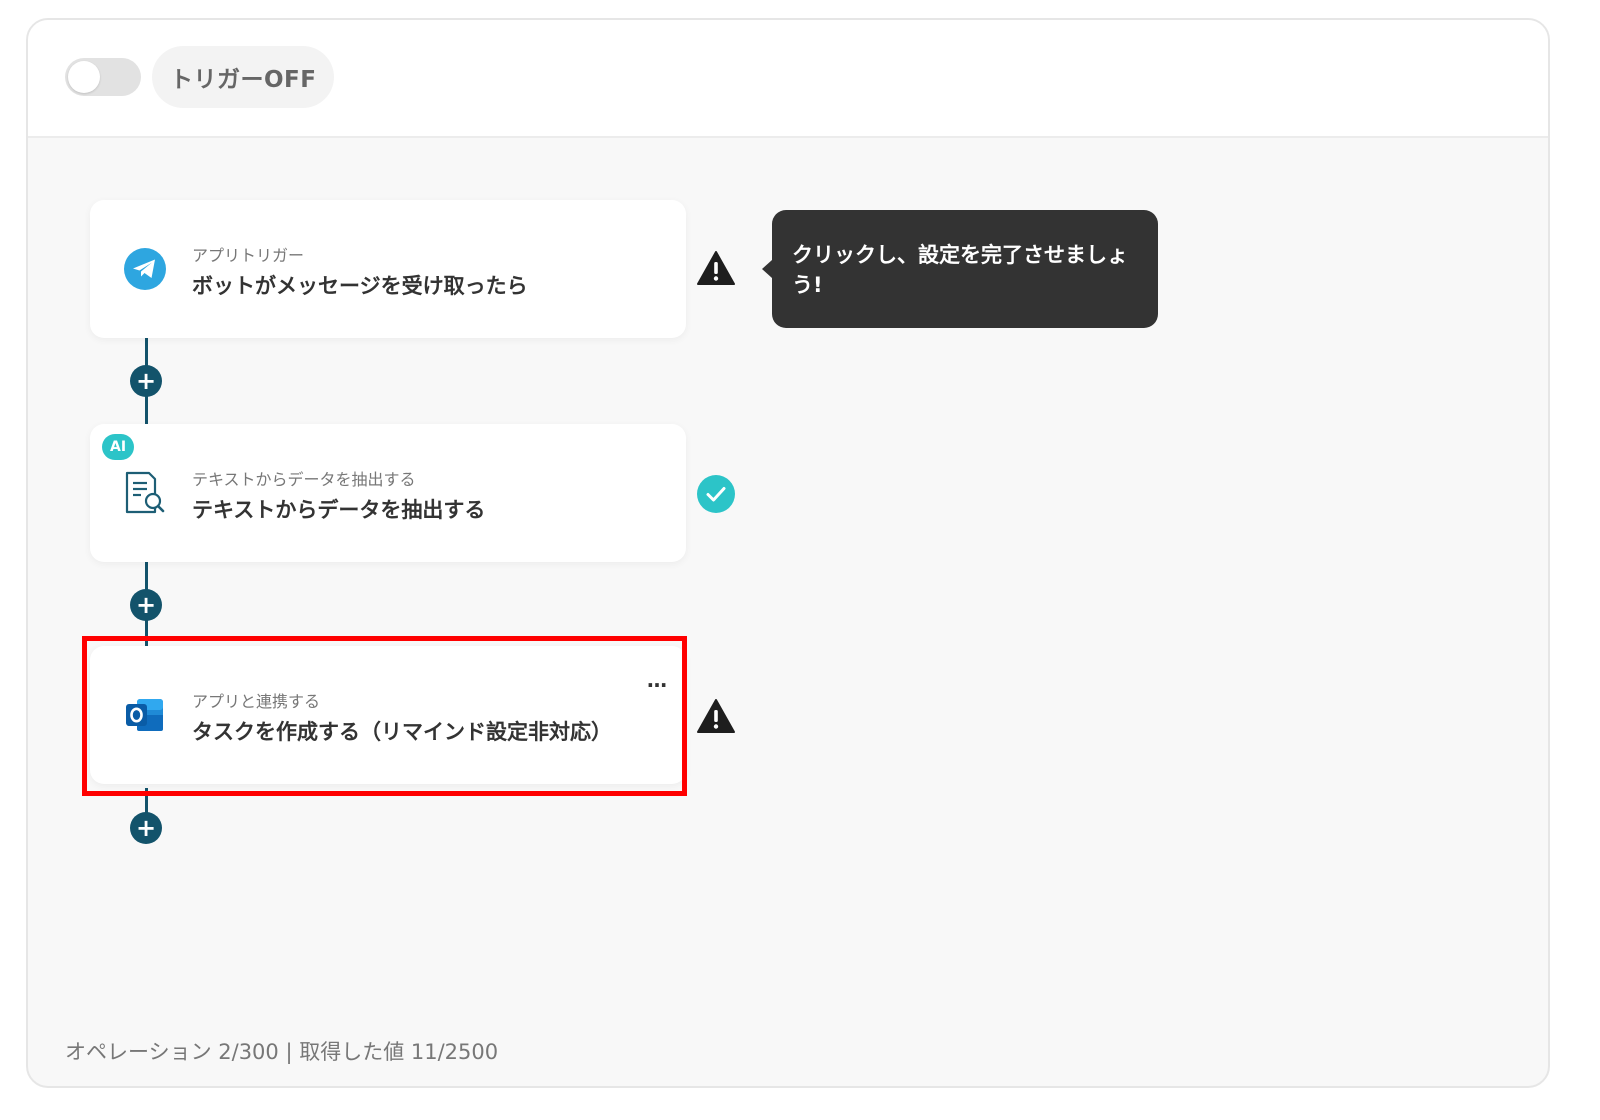  I want to click on toggle-knob, so click(84, 77).